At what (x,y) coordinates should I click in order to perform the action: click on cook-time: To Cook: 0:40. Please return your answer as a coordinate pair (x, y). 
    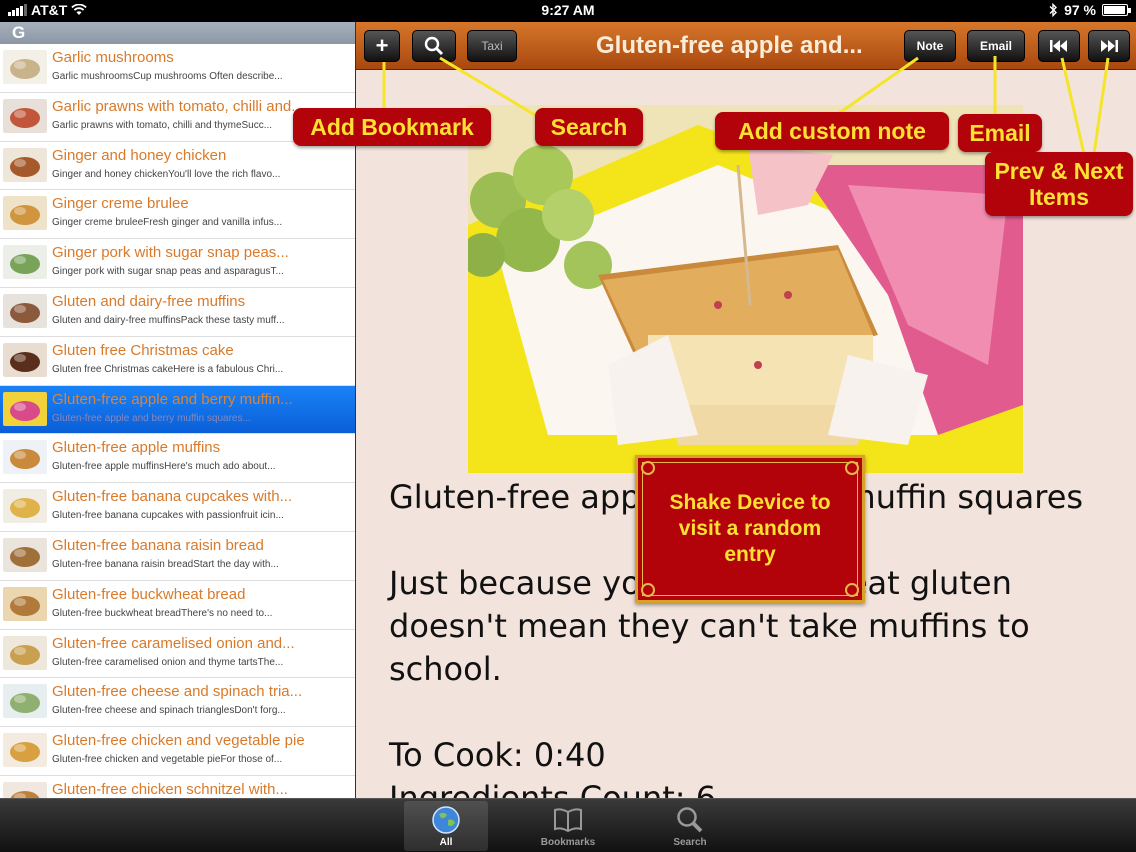
    Looking at the image, I should click on (497, 755).